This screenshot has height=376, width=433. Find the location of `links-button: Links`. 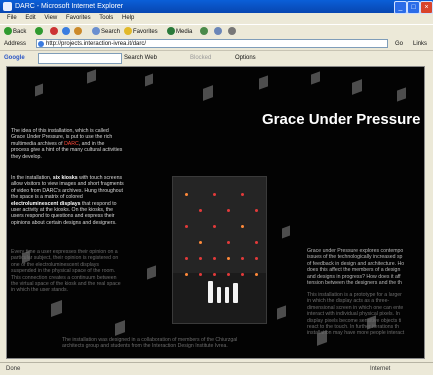

links-button: Links is located at coordinates (420, 44).